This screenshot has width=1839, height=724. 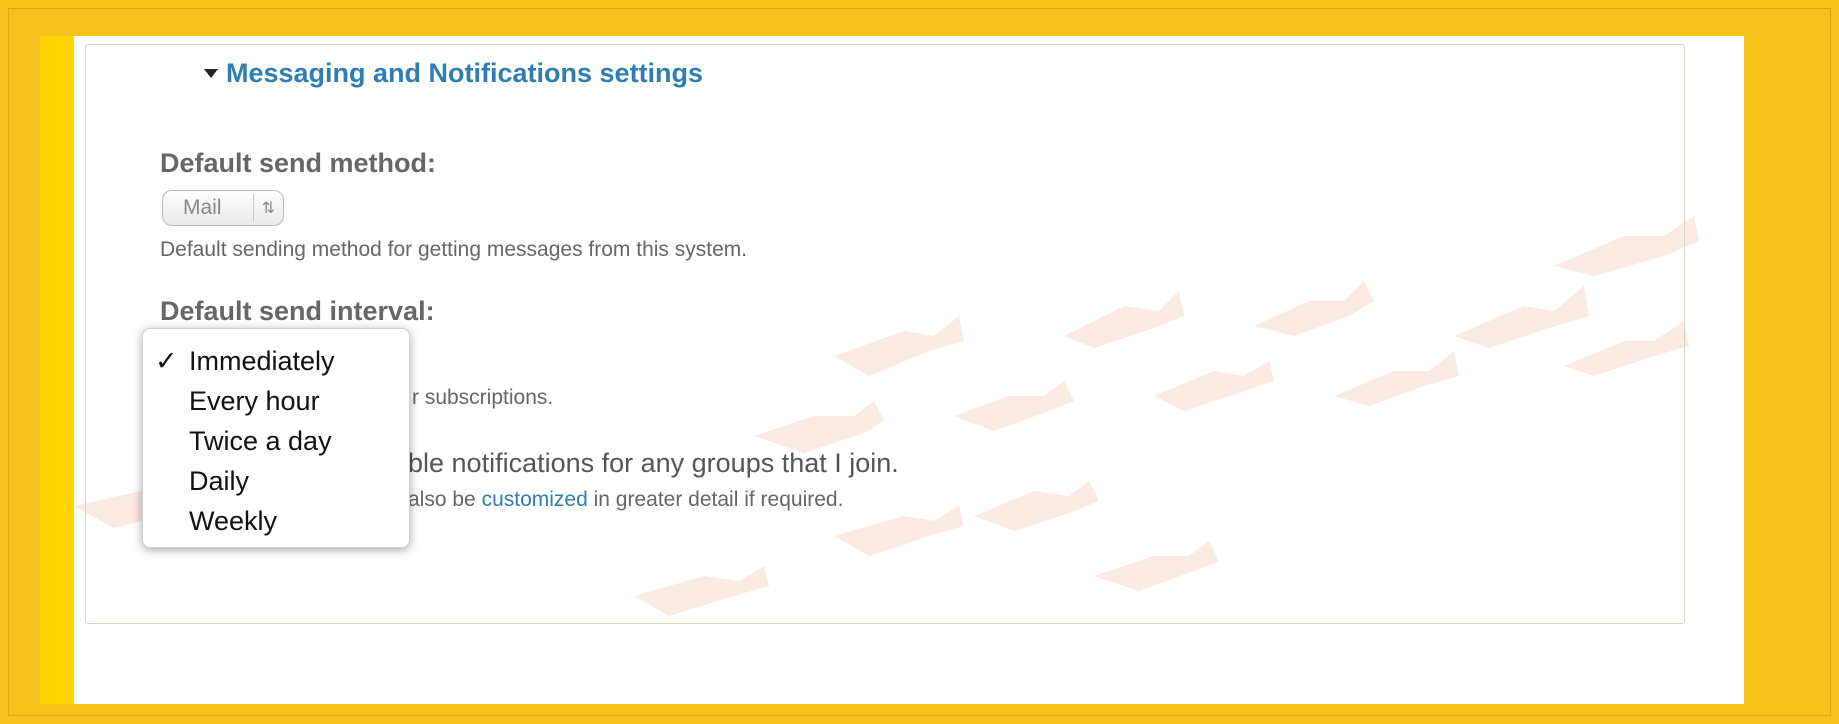 What do you see at coordinates (223, 208) in the screenshot?
I see `send-method-select: Mail ⇅` at bounding box center [223, 208].